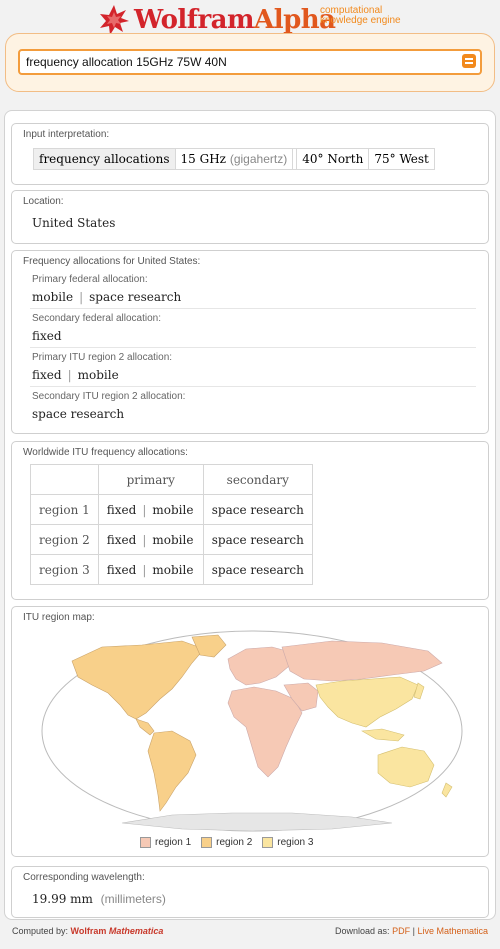 Image resolution: width=500 pixels, height=949 pixels. What do you see at coordinates (234, 842) in the screenshot?
I see `legend-label-region2: region 2` at bounding box center [234, 842].